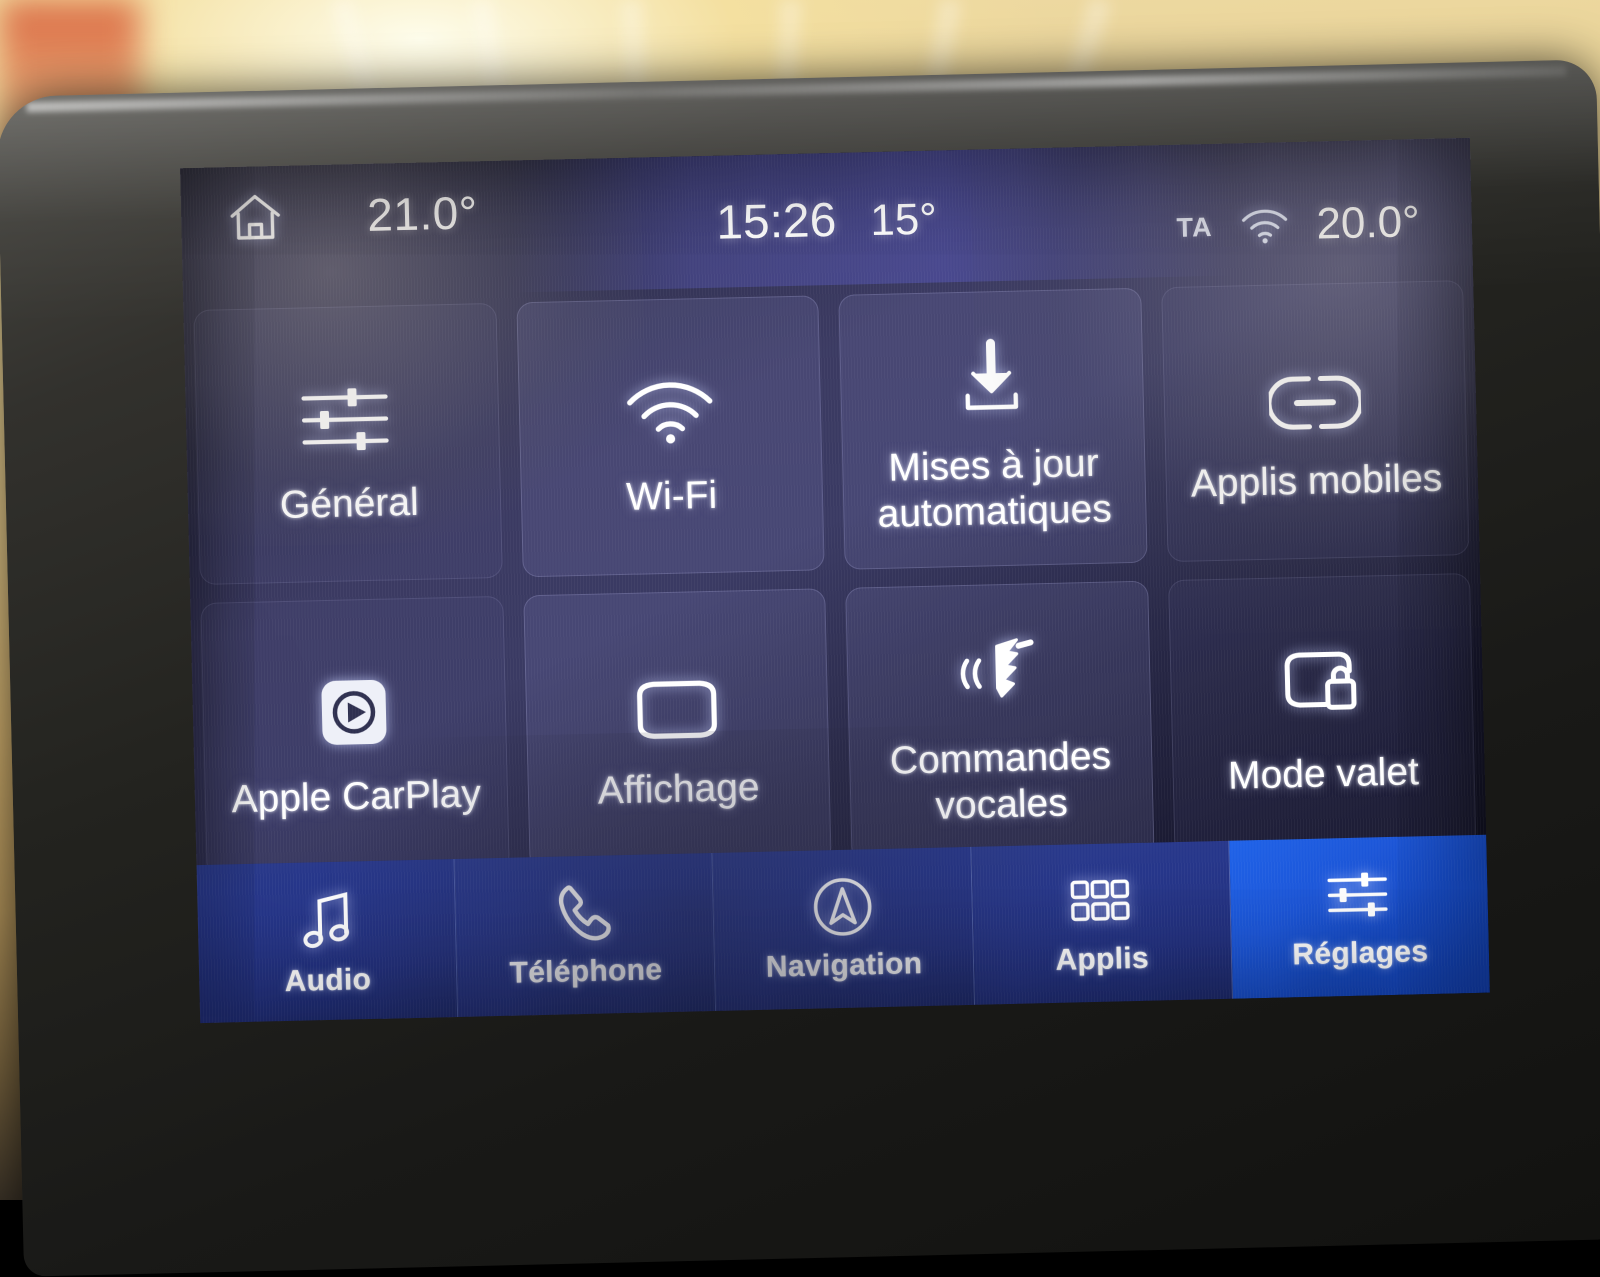 The width and height of the screenshot is (1600, 1277). Describe the element at coordinates (1324, 774) in the screenshot. I see `tile-label: Mode valet` at that location.